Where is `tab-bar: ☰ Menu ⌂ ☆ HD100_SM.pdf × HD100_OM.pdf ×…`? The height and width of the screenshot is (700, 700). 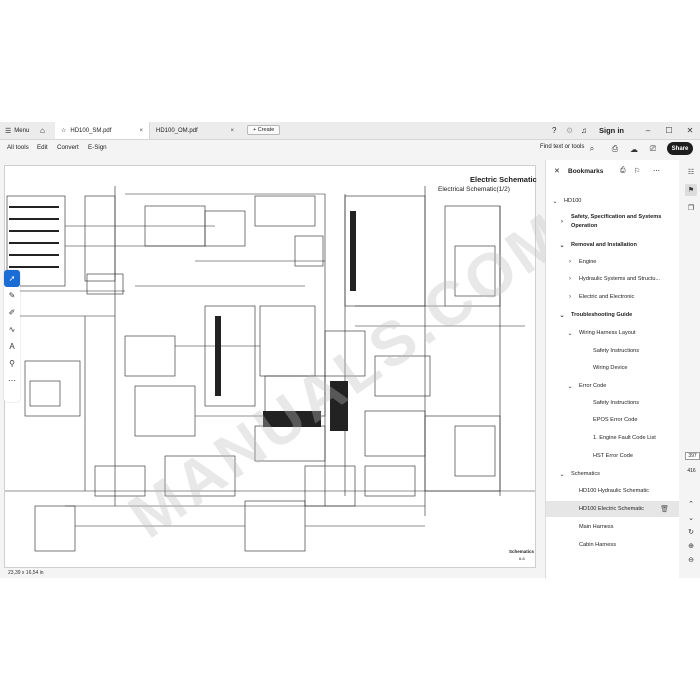
tab-bar: ☰ Menu ⌂ ☆ HD100_SM.pdf × HD100_OM.pdf ×… is located at coordinates (350, 131).